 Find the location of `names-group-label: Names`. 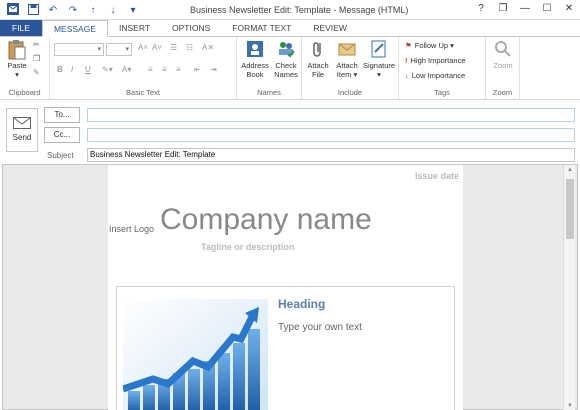

names-group-label: Names is located at coordinates (269, 92).